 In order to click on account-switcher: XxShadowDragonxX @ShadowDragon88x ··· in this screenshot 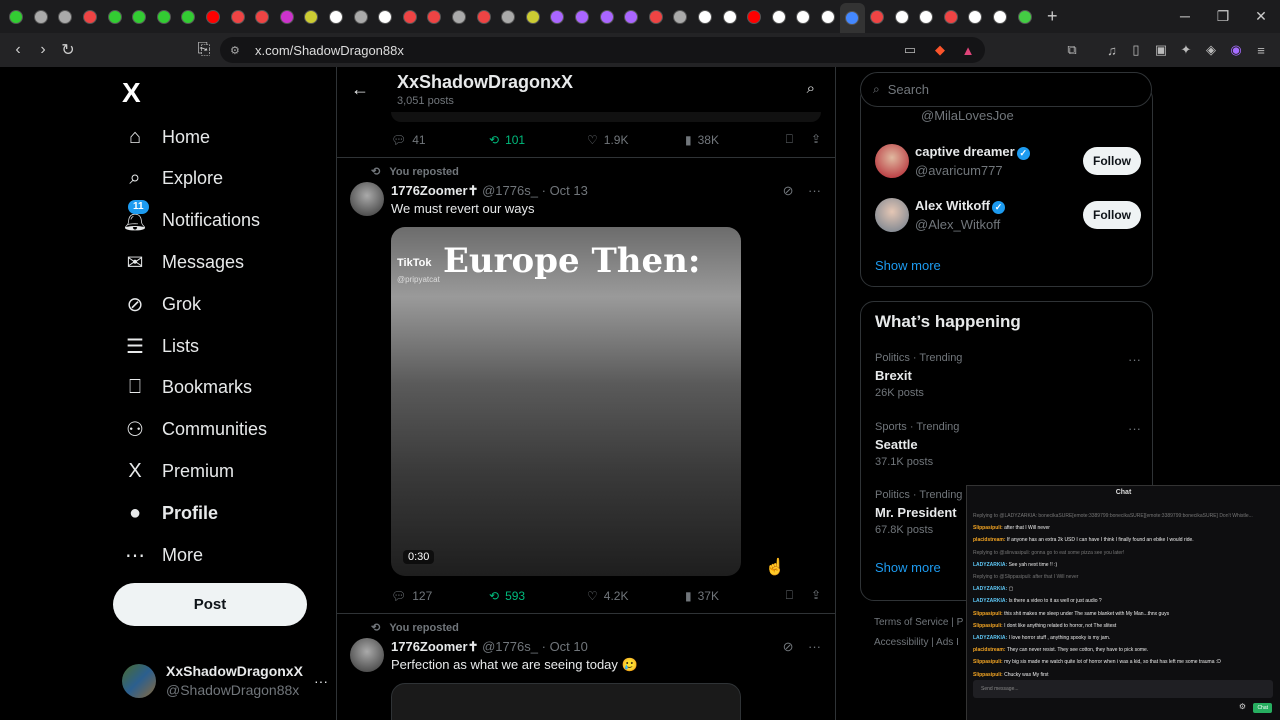, I will do `click(227, 680)`.